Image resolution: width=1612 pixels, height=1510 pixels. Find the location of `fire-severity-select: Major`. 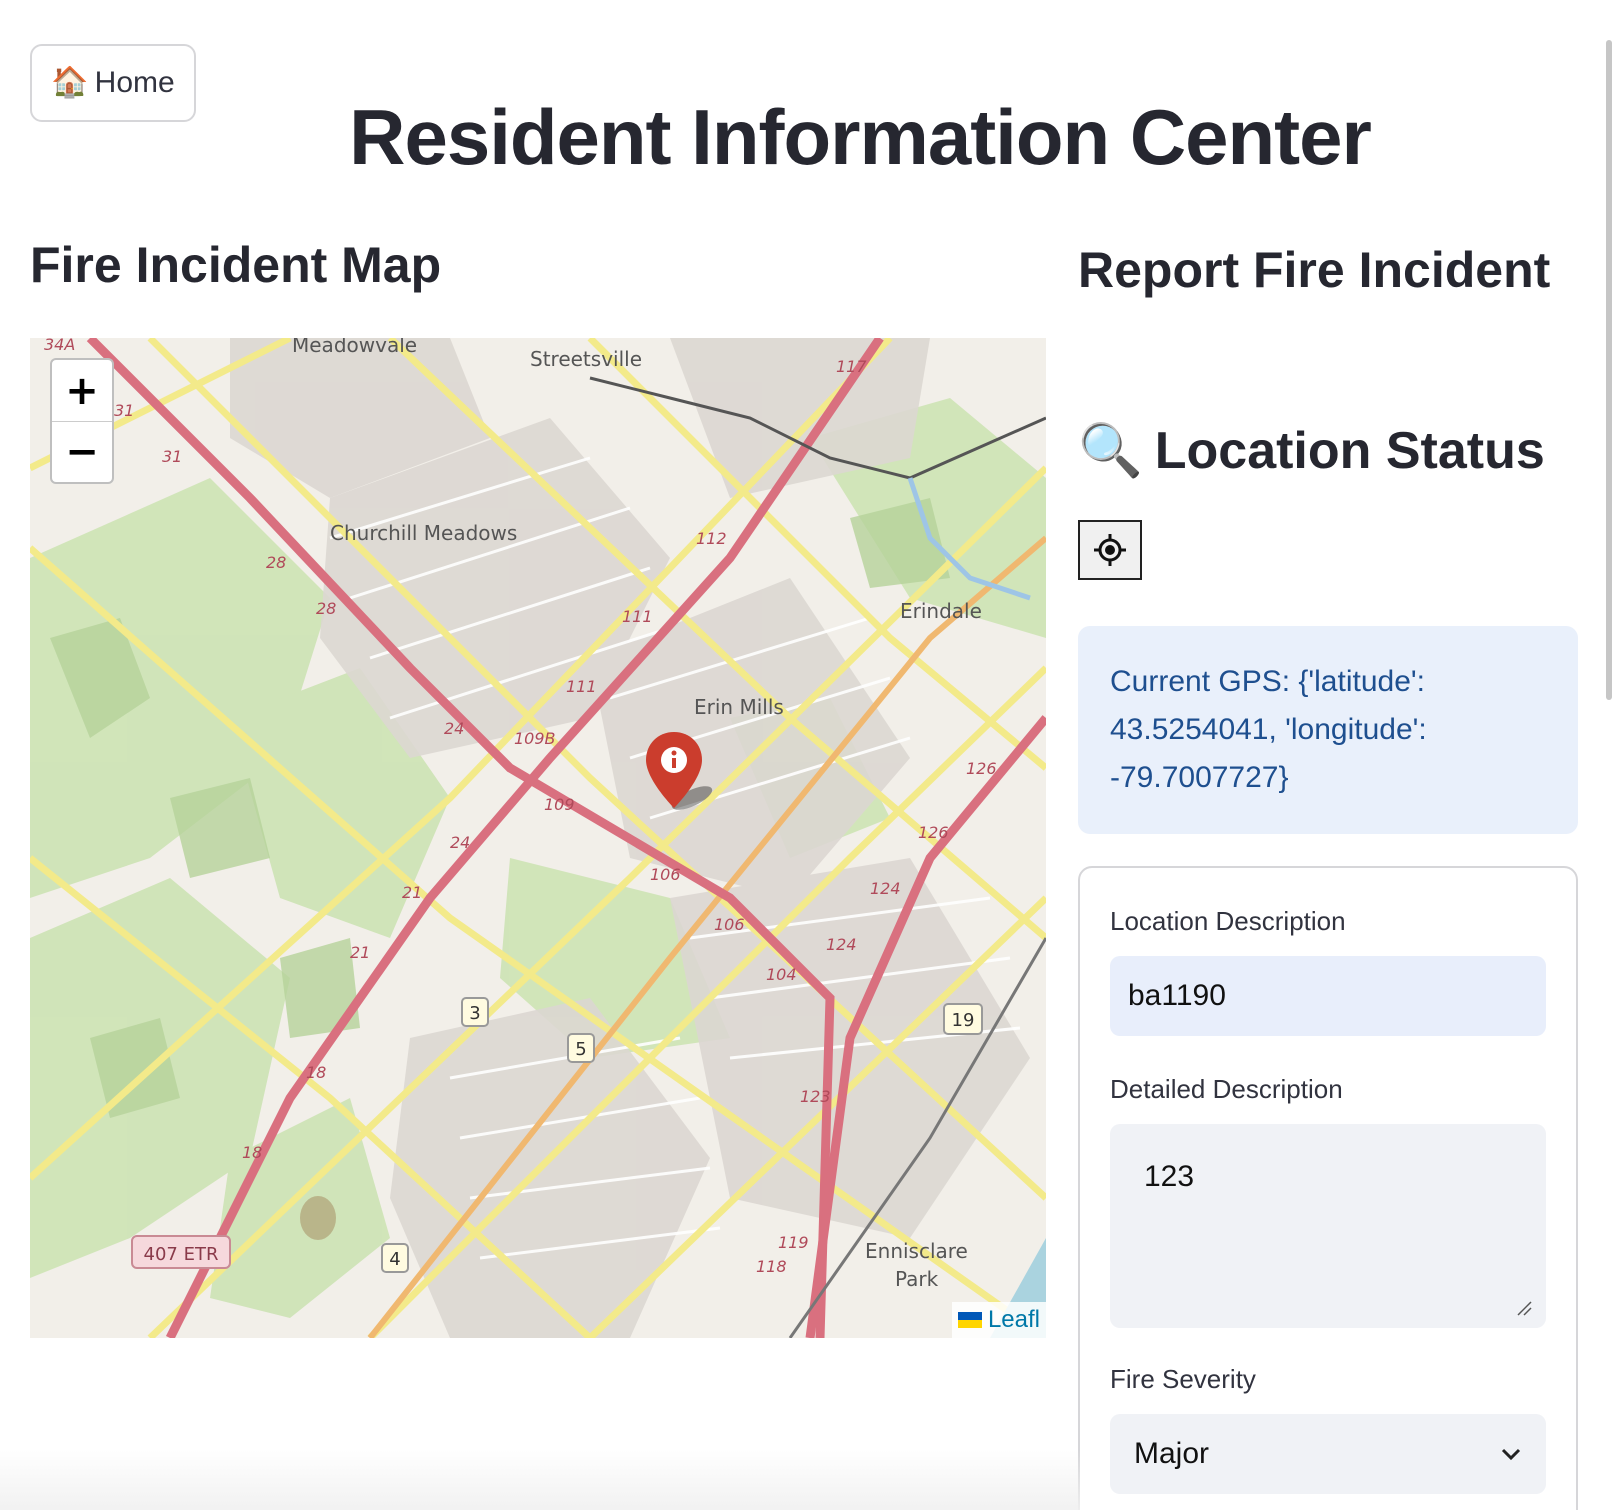

fire-severity-select: Major is located at coordinates (1328, 1454).